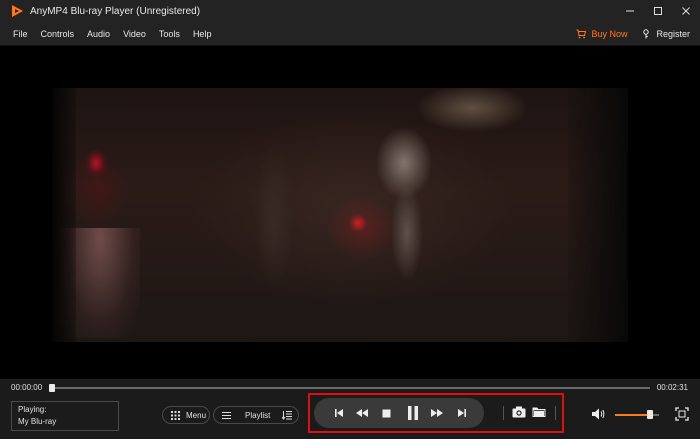  I want to click on close-button, so click(686, 11).